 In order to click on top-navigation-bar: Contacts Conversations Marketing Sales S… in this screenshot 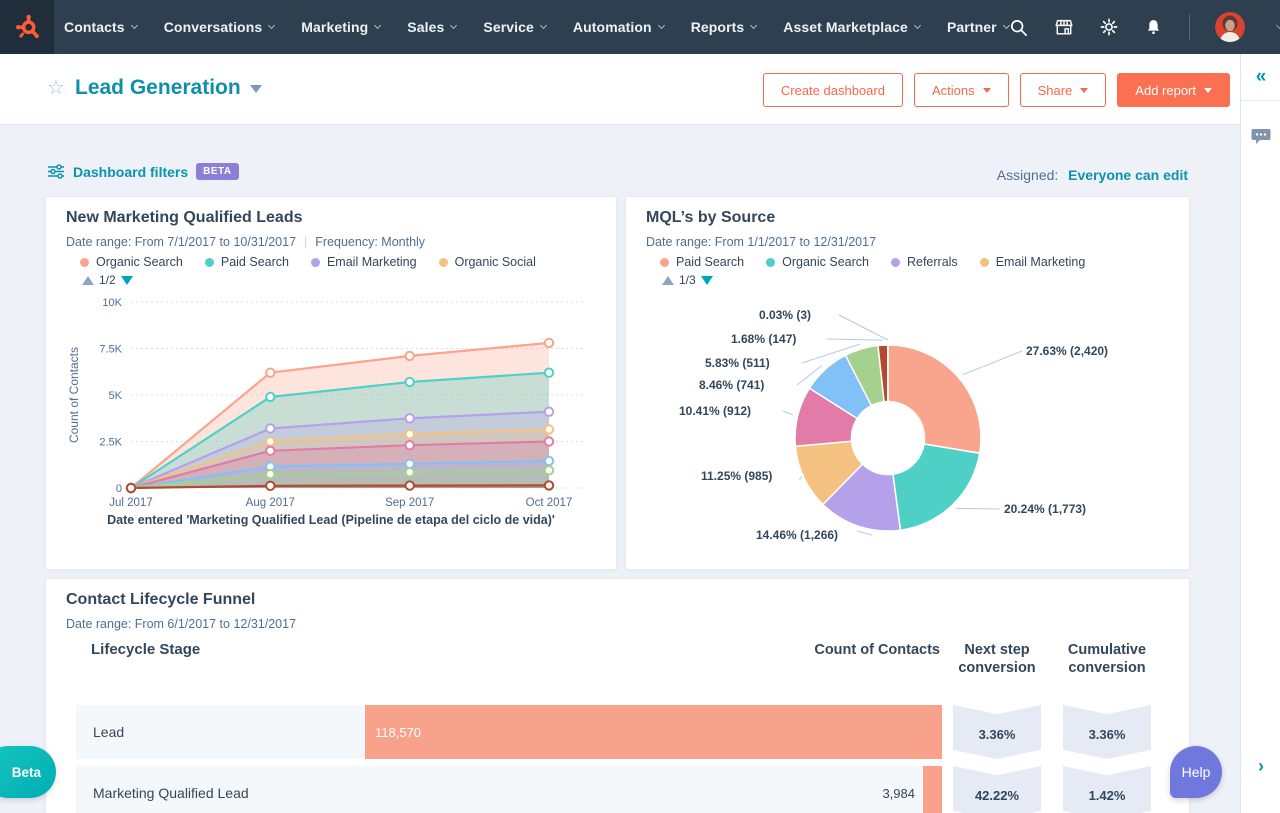, I will do `click(640, 27)`.